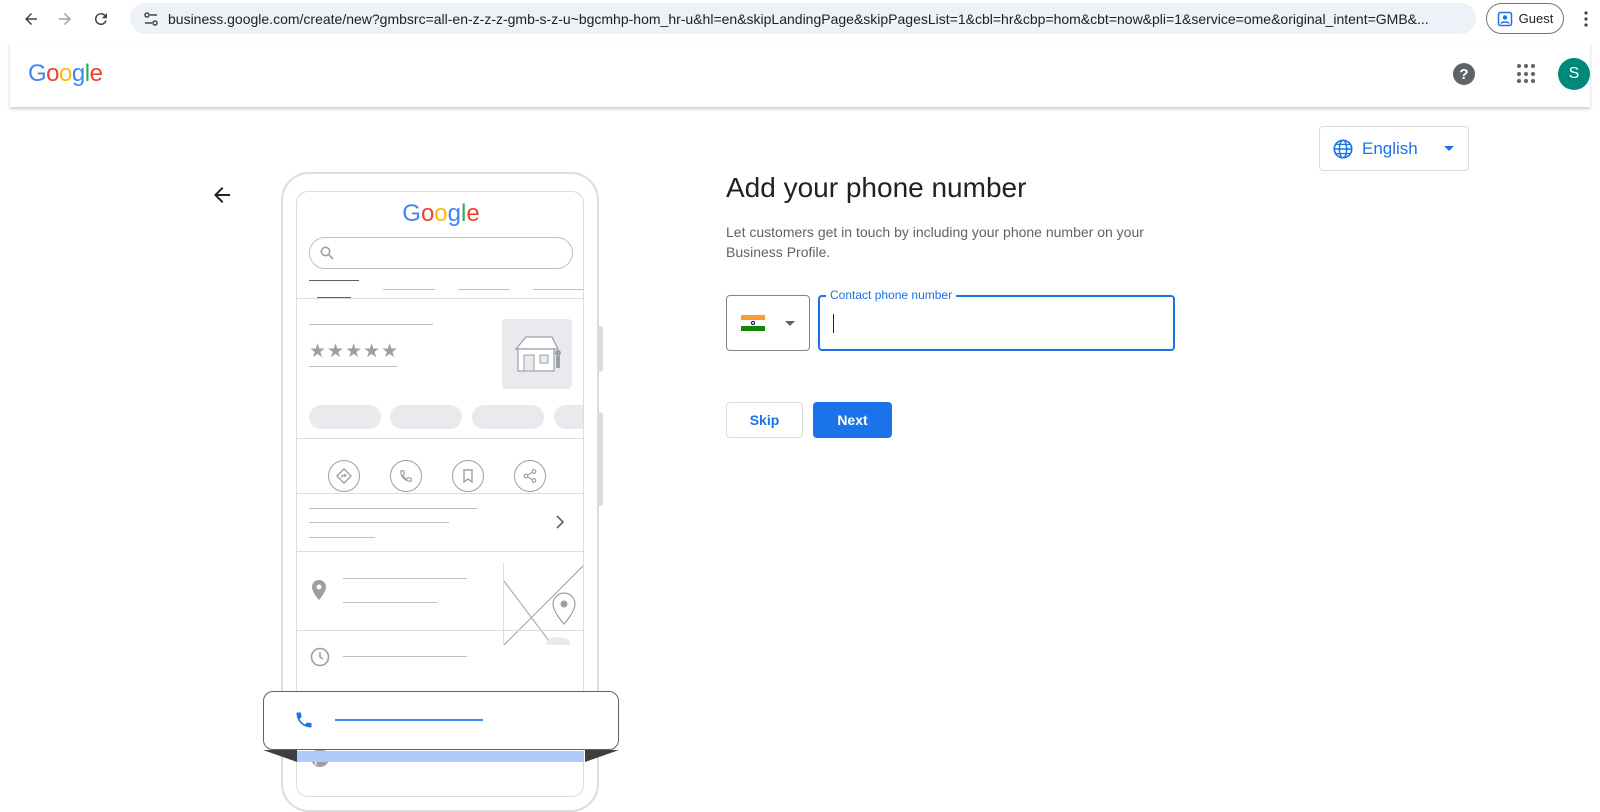 Image resolution: width=1600 pixels, height=812 pixels. Describe the element at coordinates (891, 295) in the screenshot. I see `phone-field-label: Contact phone number` at that location.